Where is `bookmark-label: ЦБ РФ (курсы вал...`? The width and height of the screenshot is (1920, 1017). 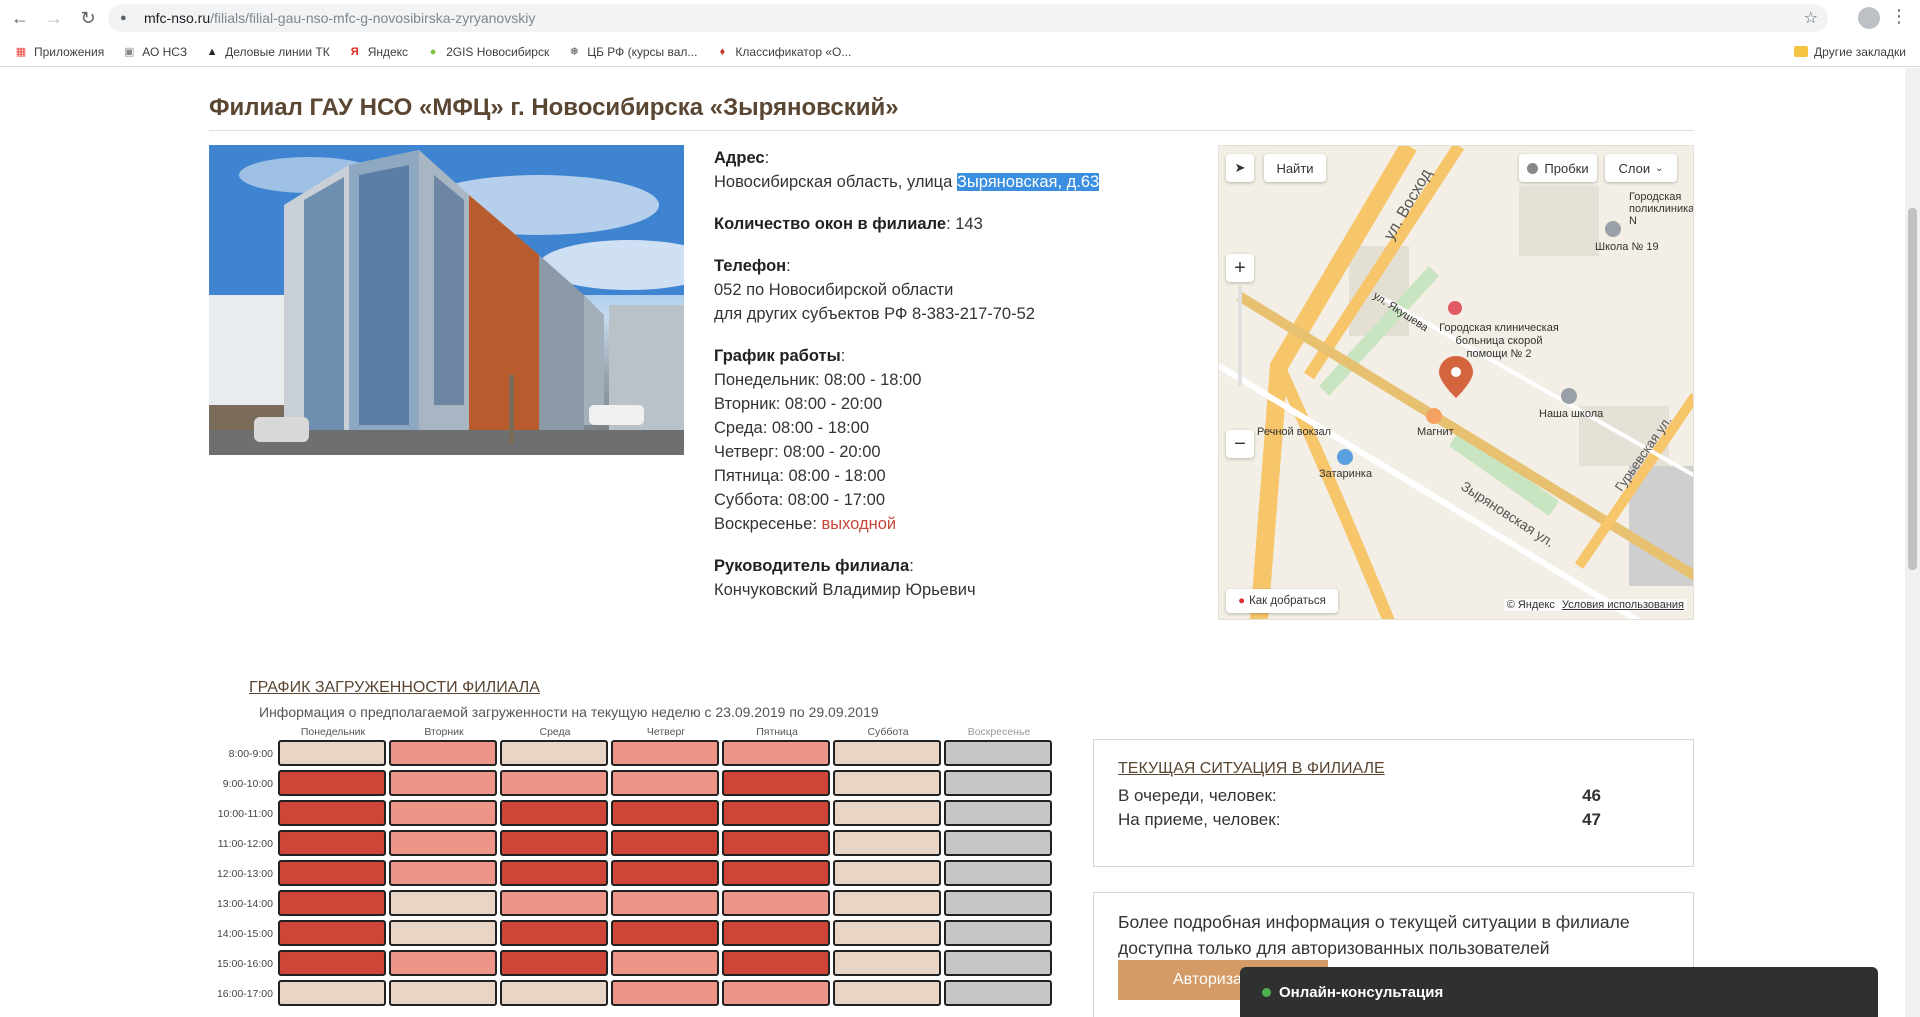
bookmark-label: ЦБ РФ (курсы вал... is located at coordinates (642, 51).